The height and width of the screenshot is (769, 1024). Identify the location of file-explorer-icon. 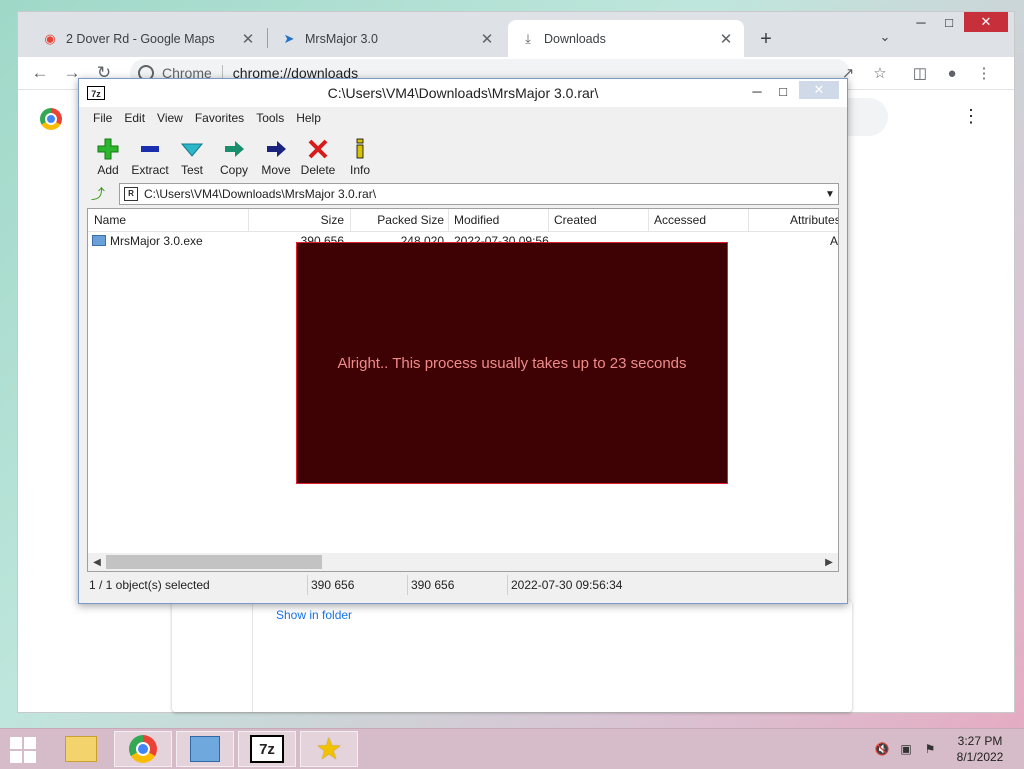
(81, 749).